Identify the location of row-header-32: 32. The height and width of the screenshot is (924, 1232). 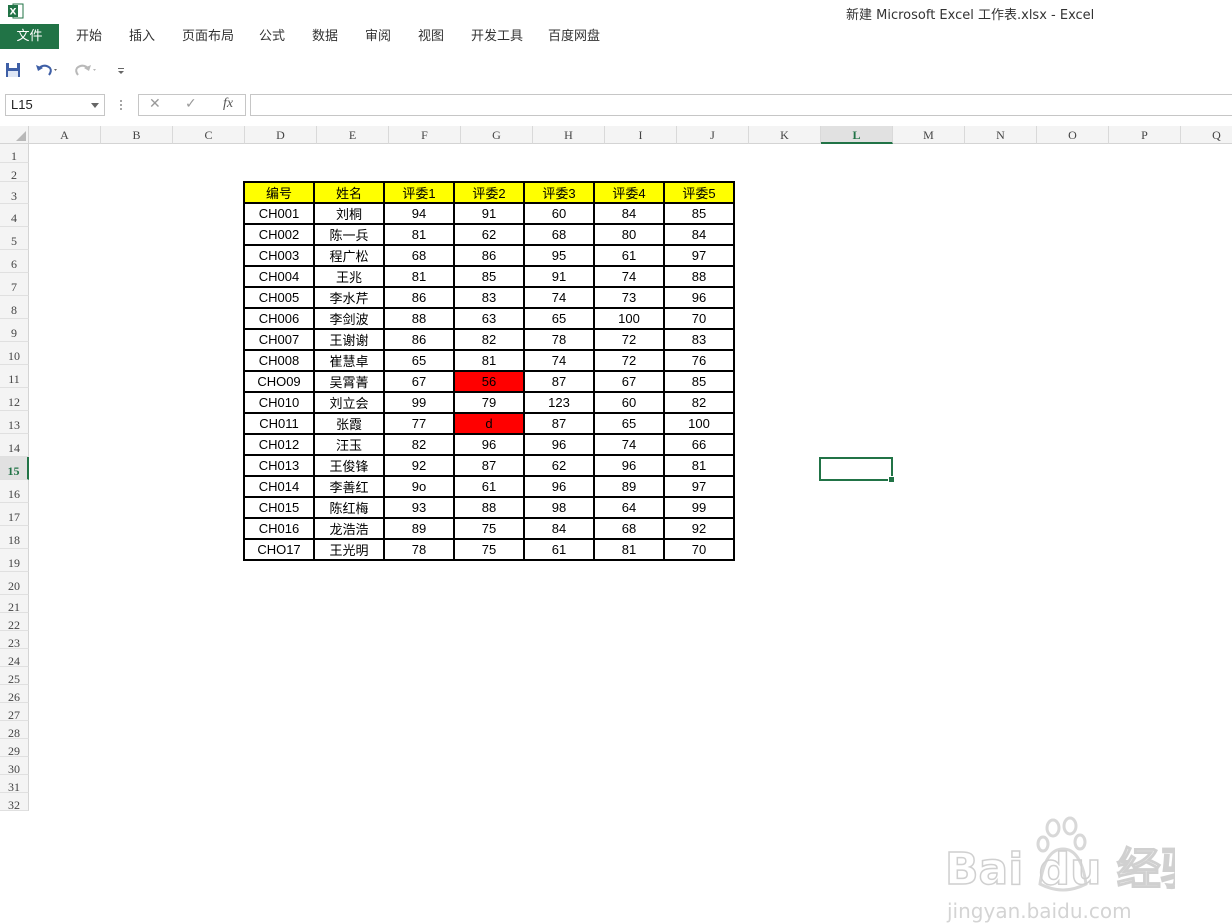
(14, 802).